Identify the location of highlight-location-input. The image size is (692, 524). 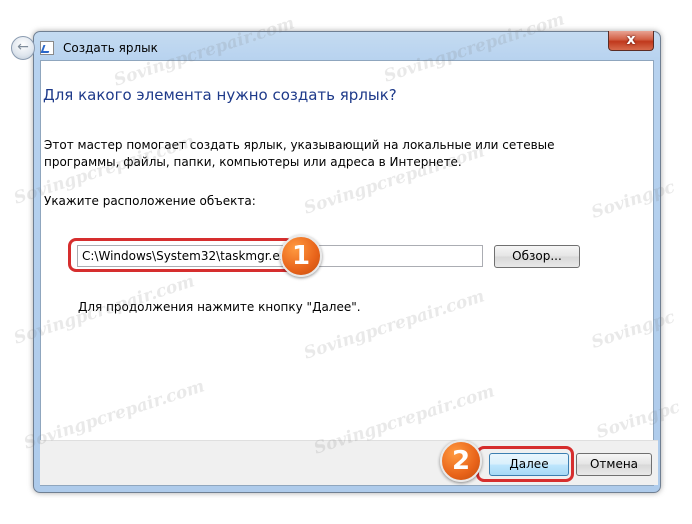
(181, 255).